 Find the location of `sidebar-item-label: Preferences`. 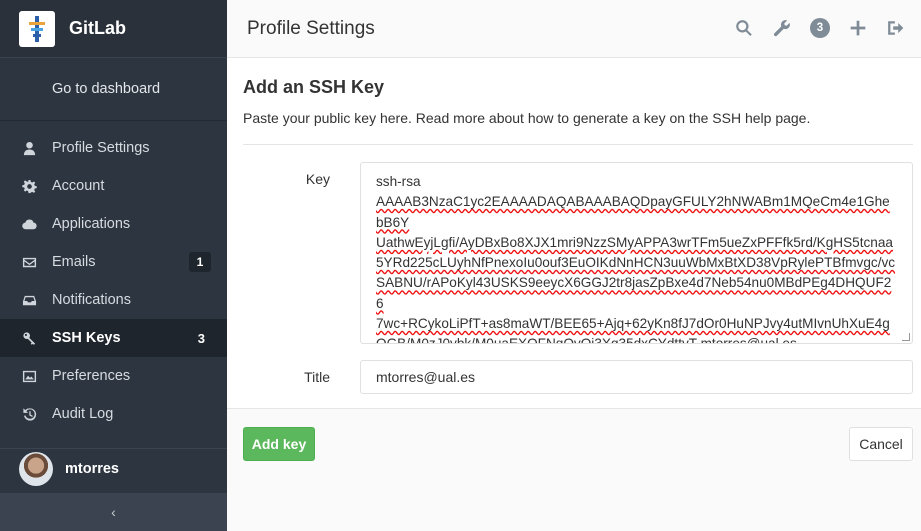

sidebar-item-label: Preferences is located at coordinates (91, 376).